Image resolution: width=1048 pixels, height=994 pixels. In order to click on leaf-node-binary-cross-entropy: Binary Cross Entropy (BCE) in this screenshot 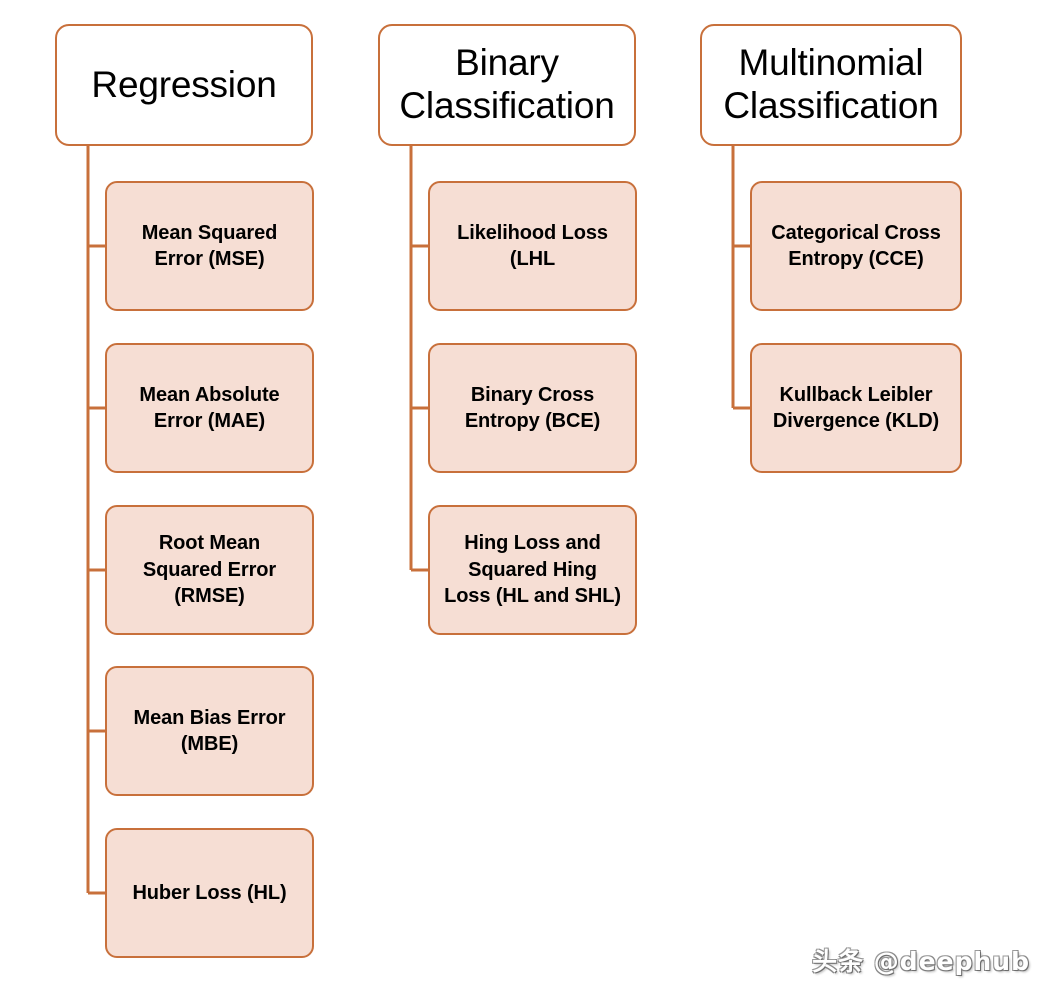, I will do `click(532, 408)`.